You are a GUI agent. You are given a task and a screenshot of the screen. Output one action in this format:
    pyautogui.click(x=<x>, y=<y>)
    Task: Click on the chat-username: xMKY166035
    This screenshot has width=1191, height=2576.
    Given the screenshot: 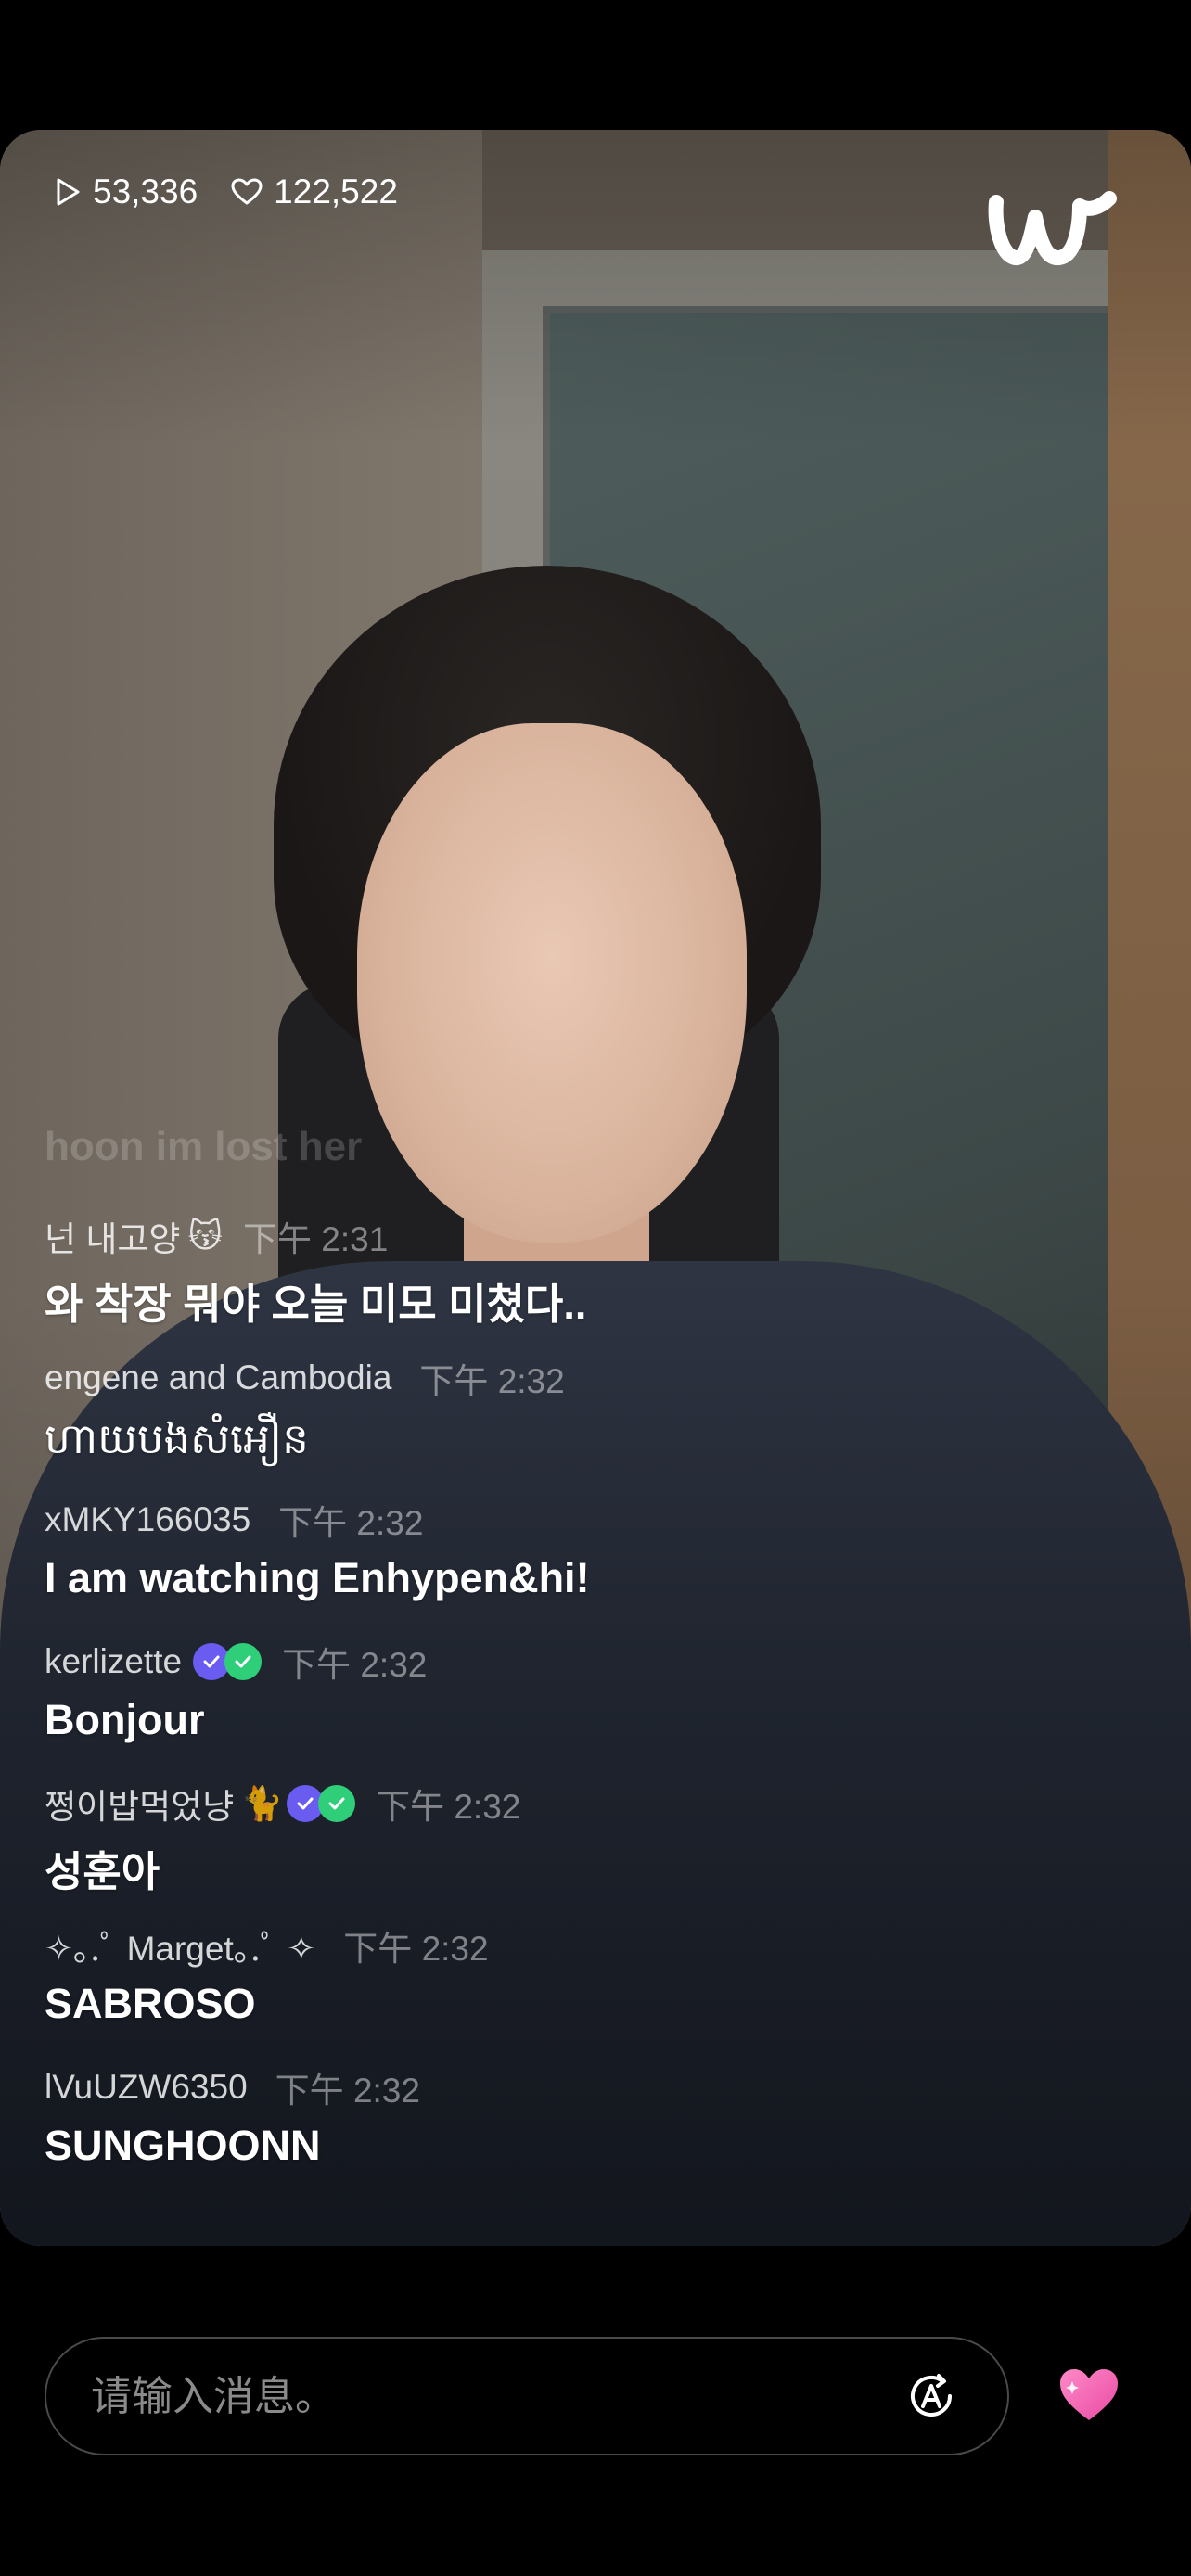 What is the action you would take?
    pyautogui.click(x=147, y=1519)
    